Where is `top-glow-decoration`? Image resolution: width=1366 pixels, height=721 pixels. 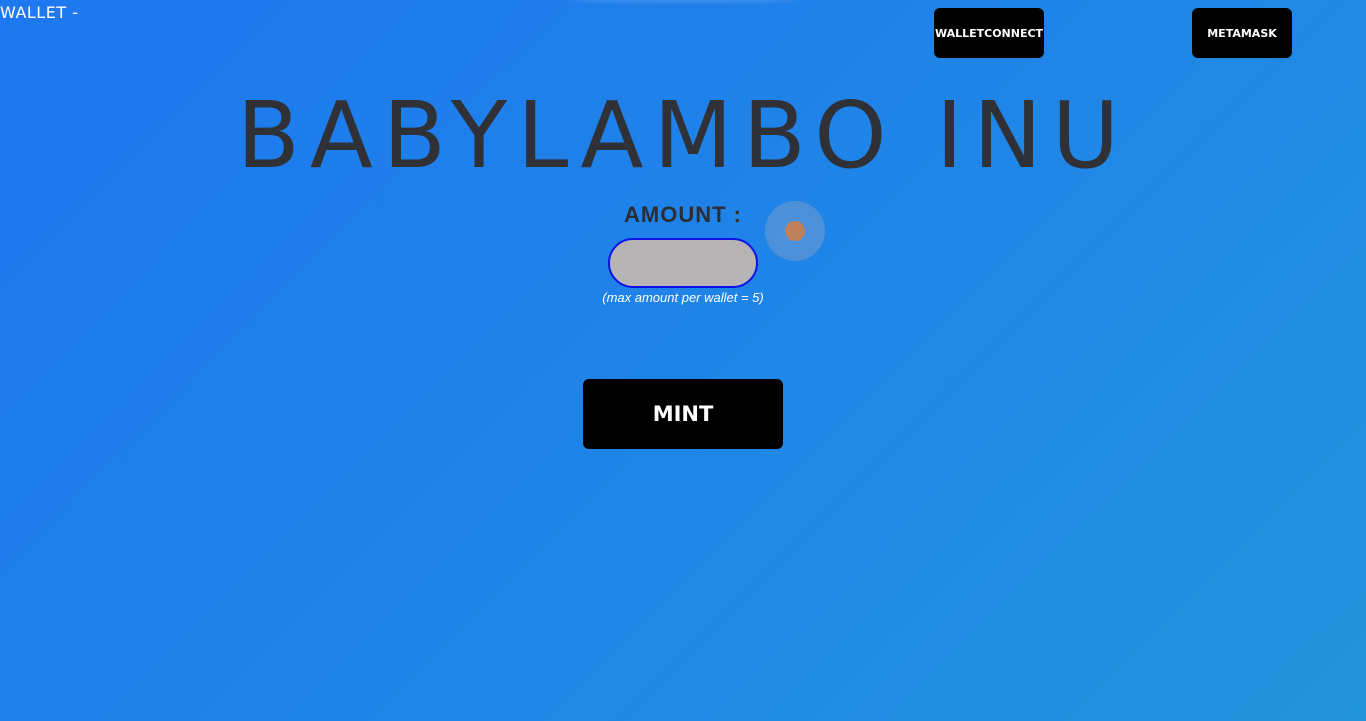 top-glow-decoration is located at coordinates (685, 1).